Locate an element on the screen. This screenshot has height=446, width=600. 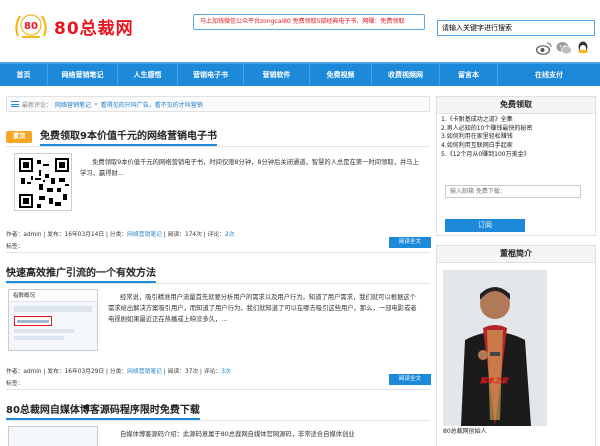
post-2-comments-link: 3次 is located at coordinates (226, 372).